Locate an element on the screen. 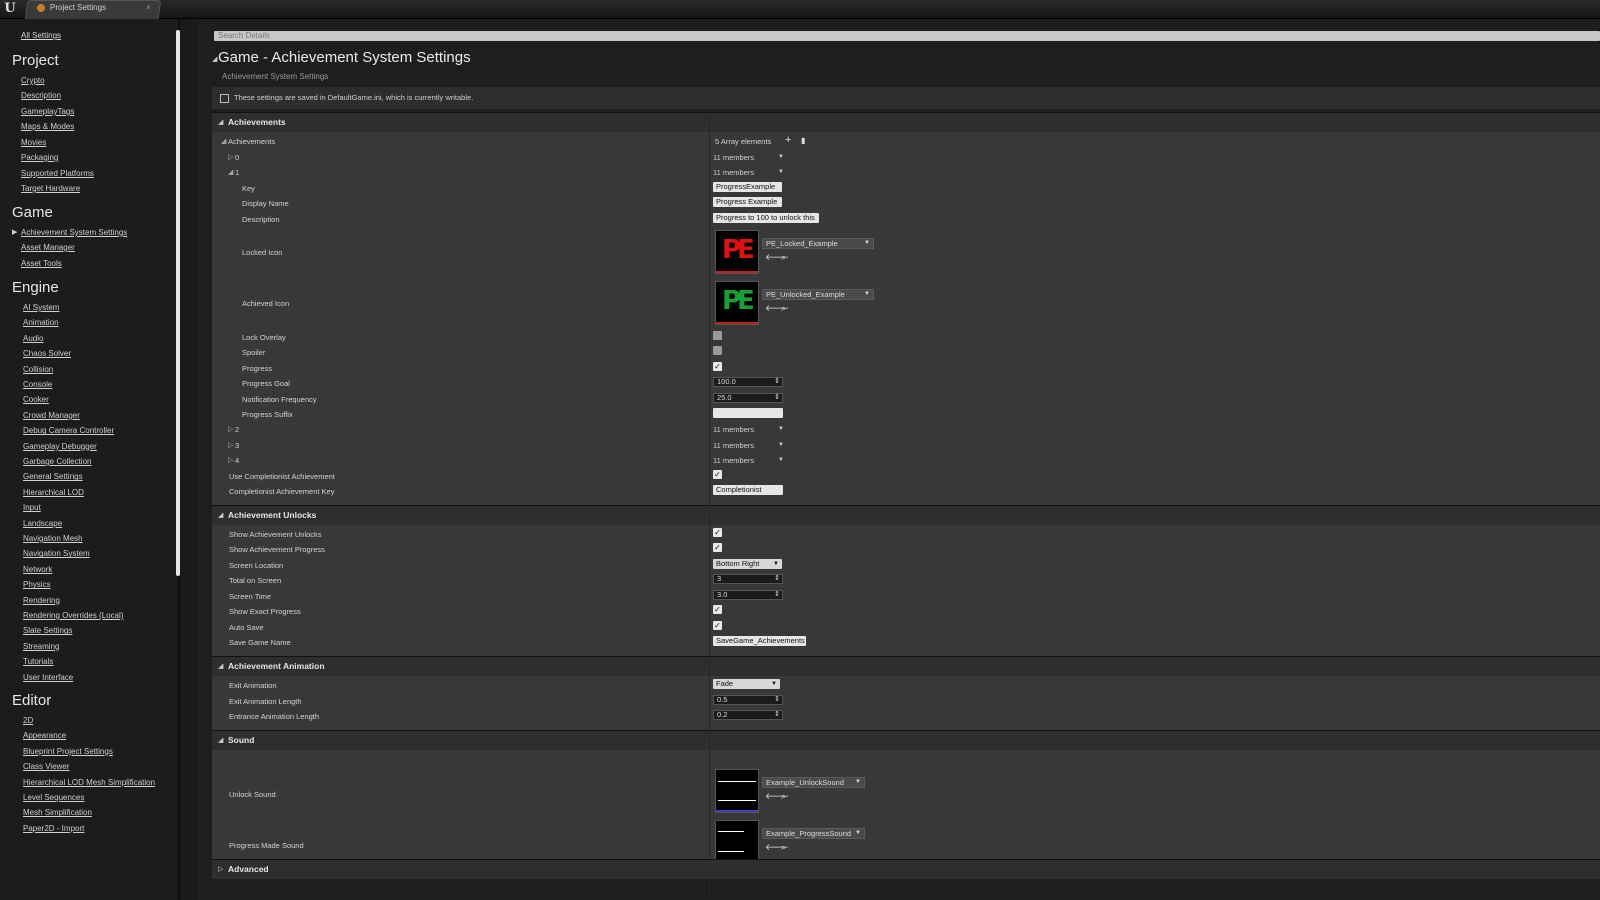 Image resolution: width=1600 pixels, height=900 pixels. sidebar-item: User Interface is located at coordinates (48, 677).